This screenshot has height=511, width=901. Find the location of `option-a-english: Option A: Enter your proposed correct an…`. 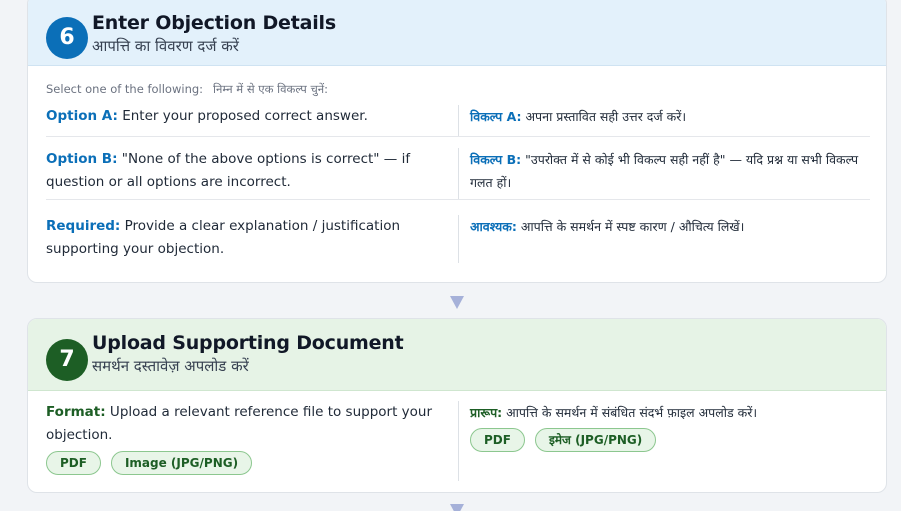

option-a-english: Option A: Enter your proposed correct an… is located at coordinates (252, 120).